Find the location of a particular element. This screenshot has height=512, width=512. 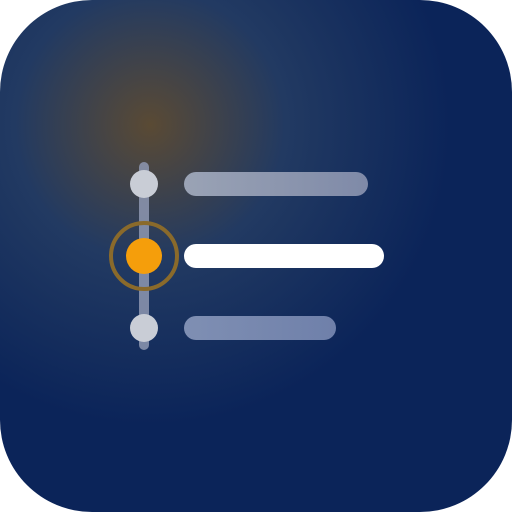

list-bar-active is located at coordinates (284, 256).